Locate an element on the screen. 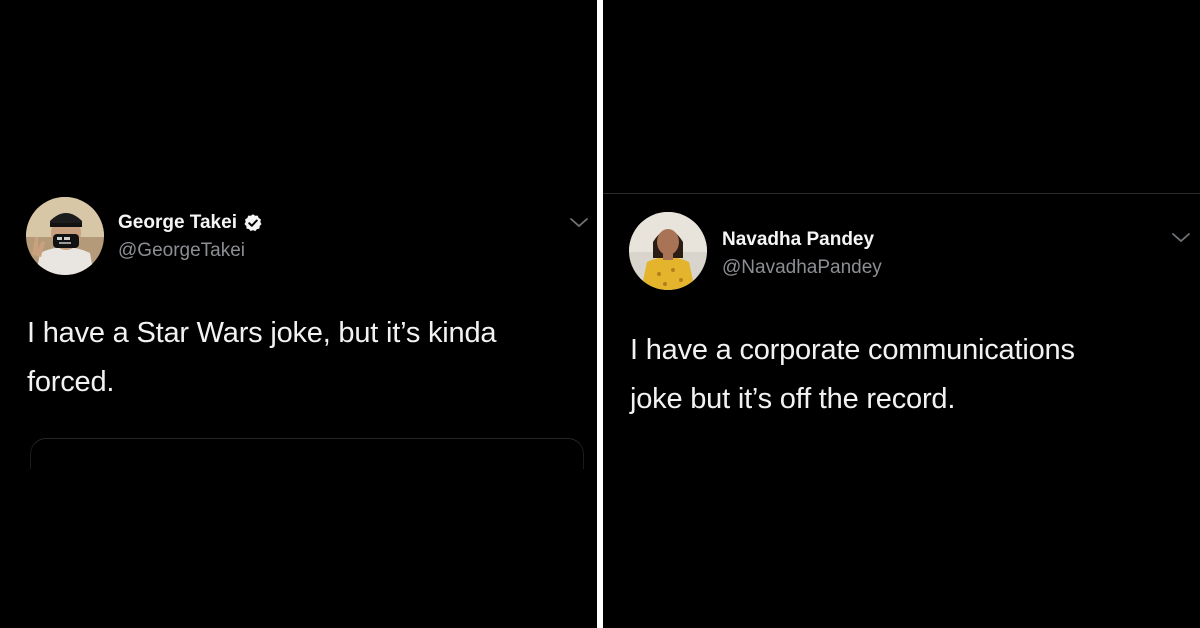 Image resolution: width=1200 pixels, height=628 pixels. display-name: Navadha Pandey is located at coordinates (798, 240).